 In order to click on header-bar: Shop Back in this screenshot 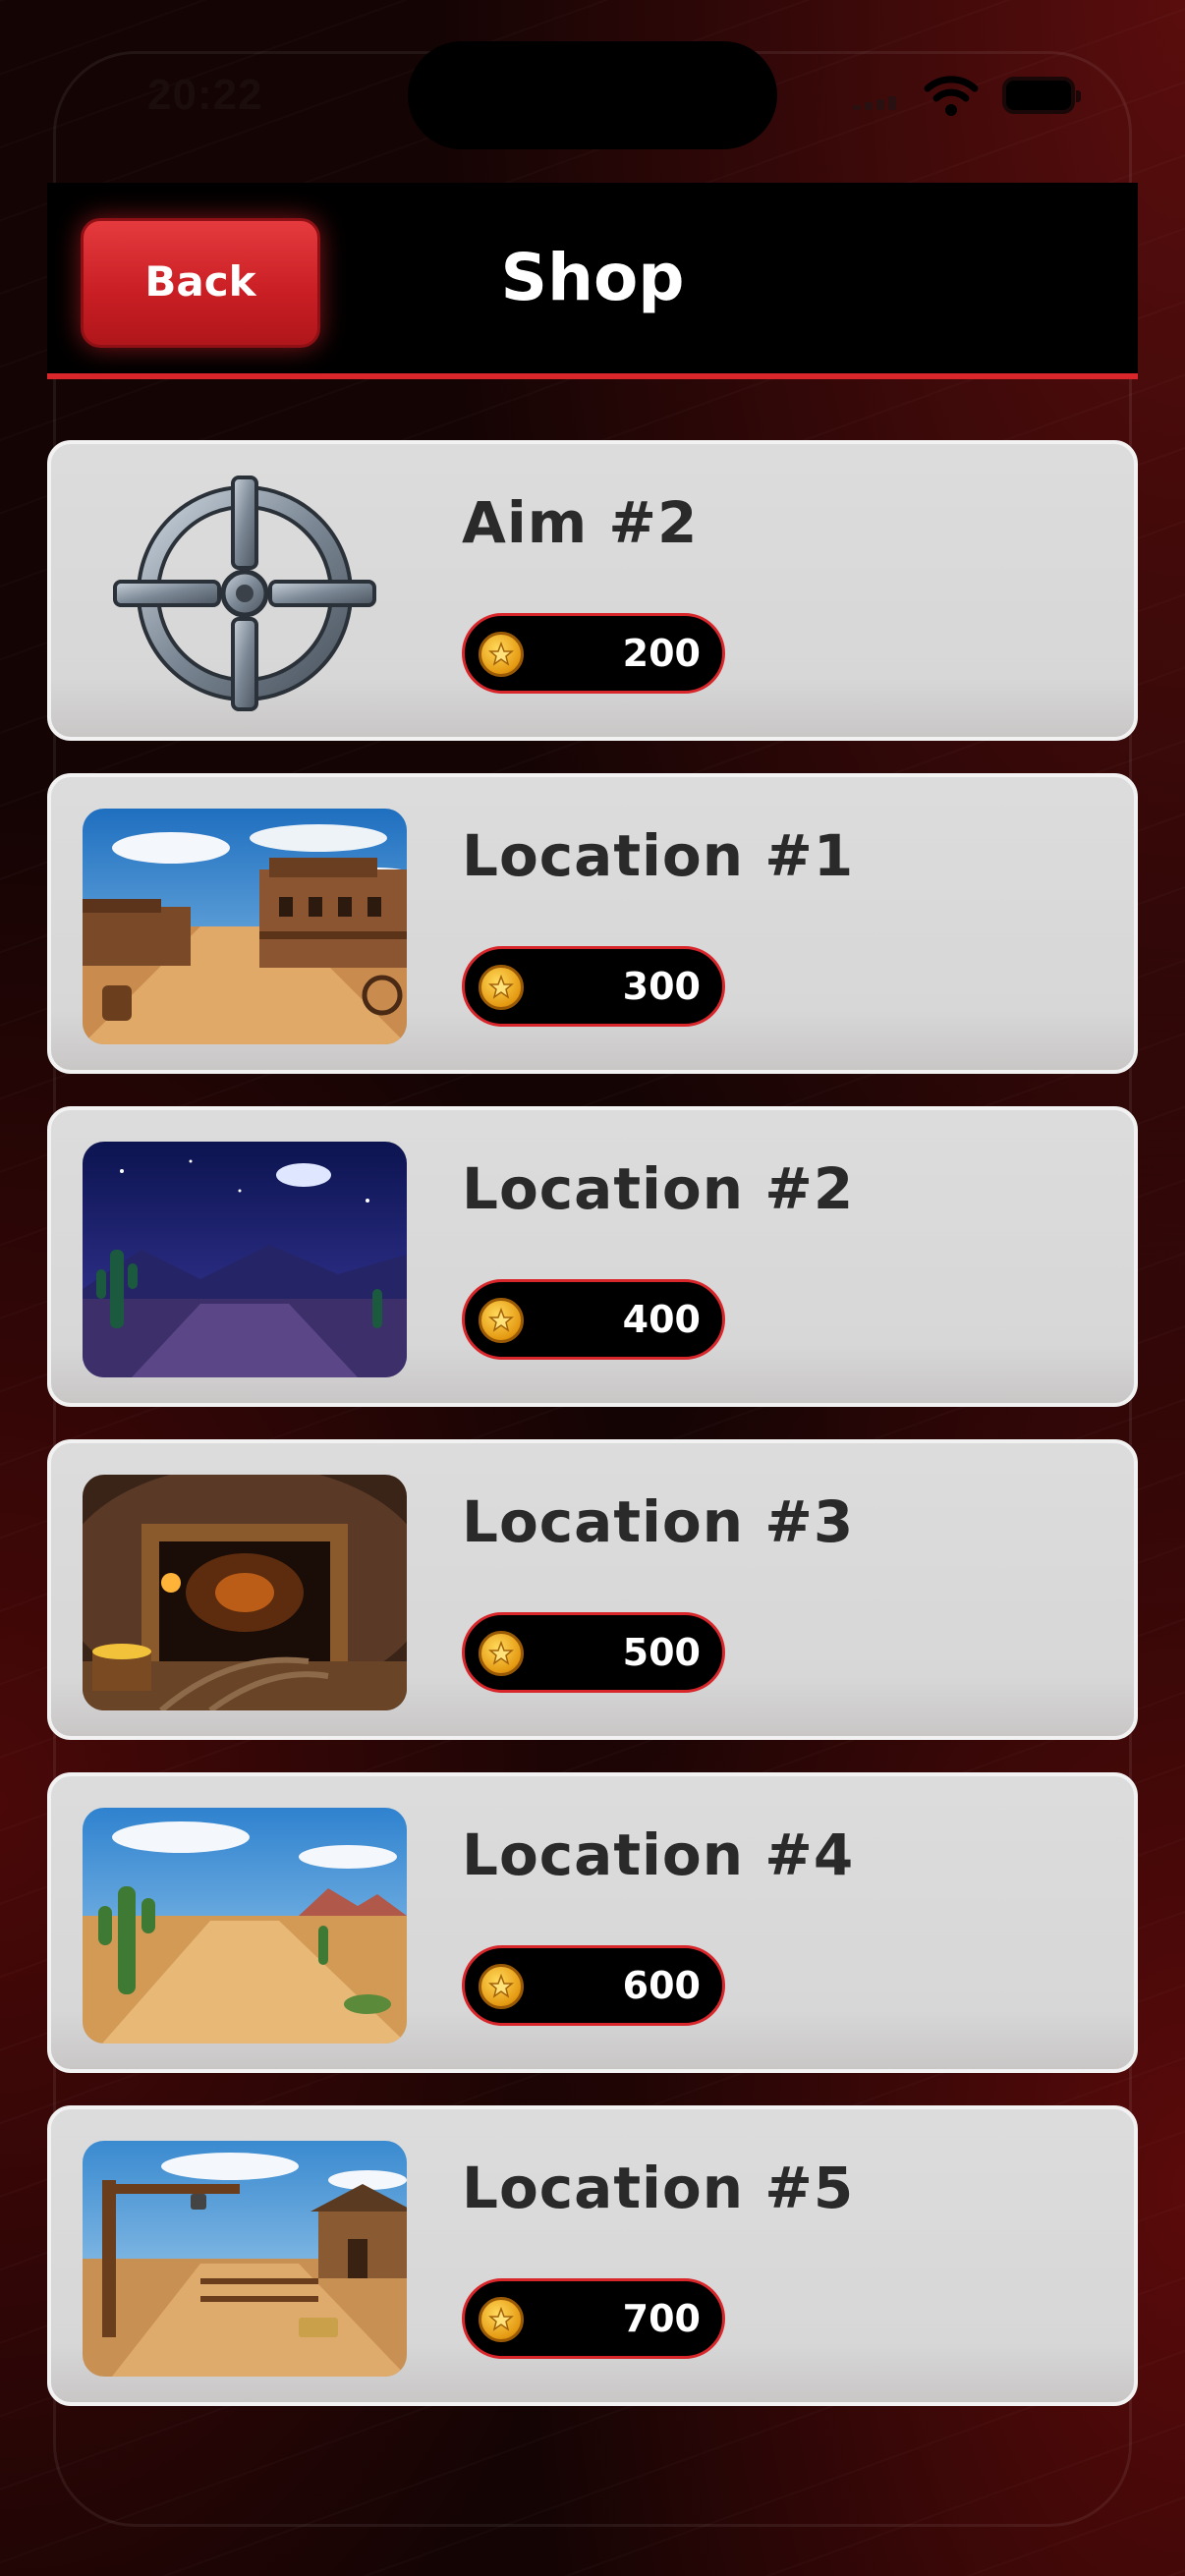, I will do `click(592, 281)`.